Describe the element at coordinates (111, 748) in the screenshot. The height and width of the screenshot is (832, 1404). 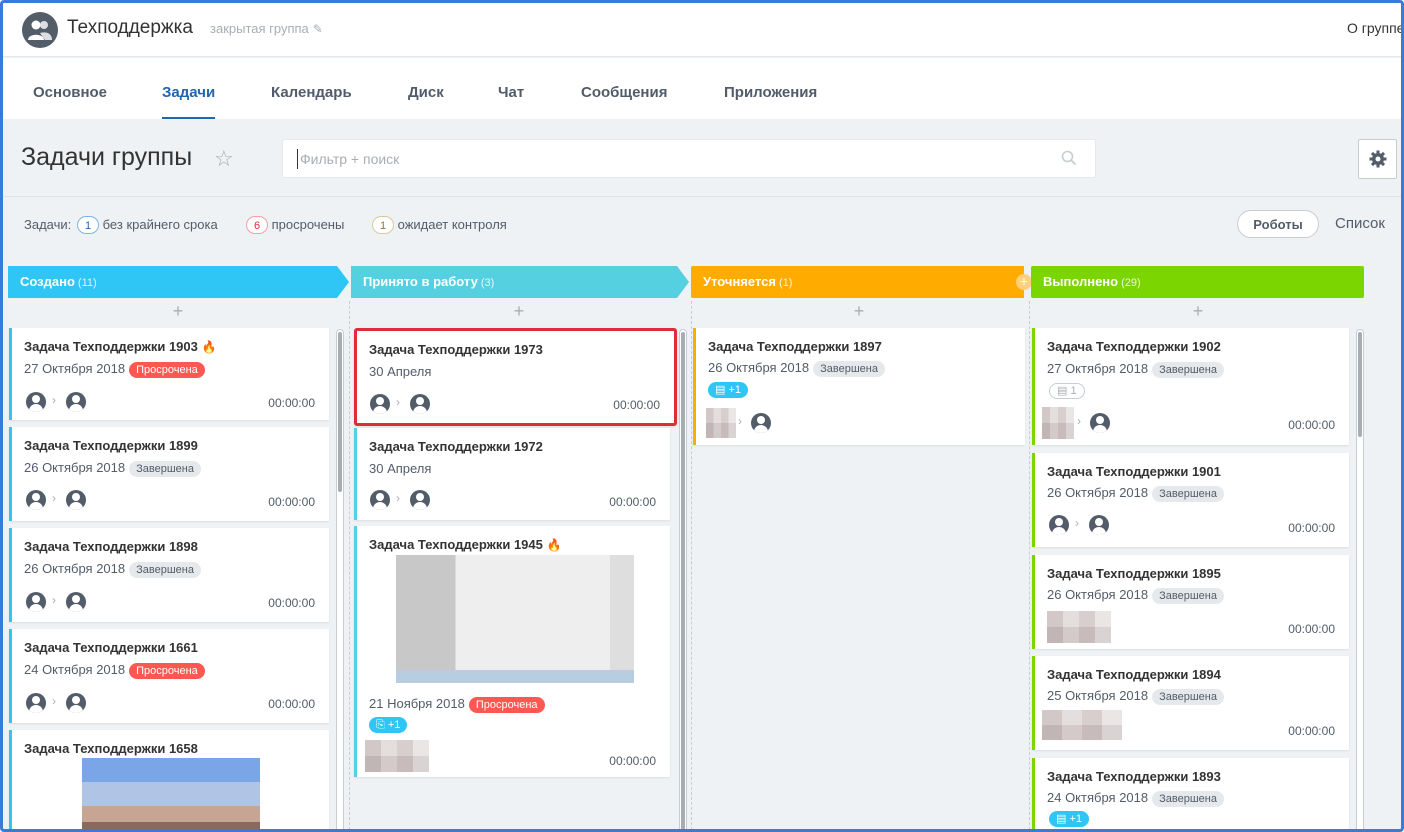
I see `task-title: Задача Техподдержки 1658` at that location.